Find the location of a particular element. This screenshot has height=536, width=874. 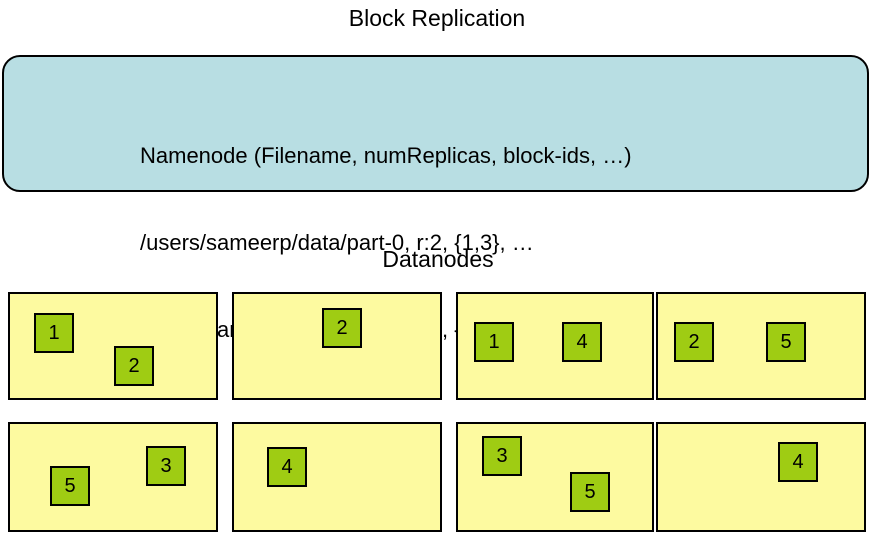

datanode-3: 14 is located at coordinates (555, 346).